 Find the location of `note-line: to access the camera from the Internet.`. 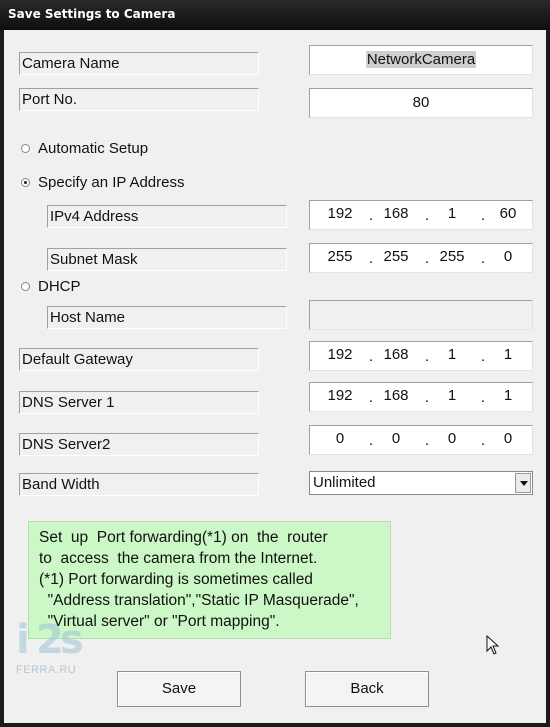

note-line: to access the camera from the Internet. is located at coordinates (178, 558).